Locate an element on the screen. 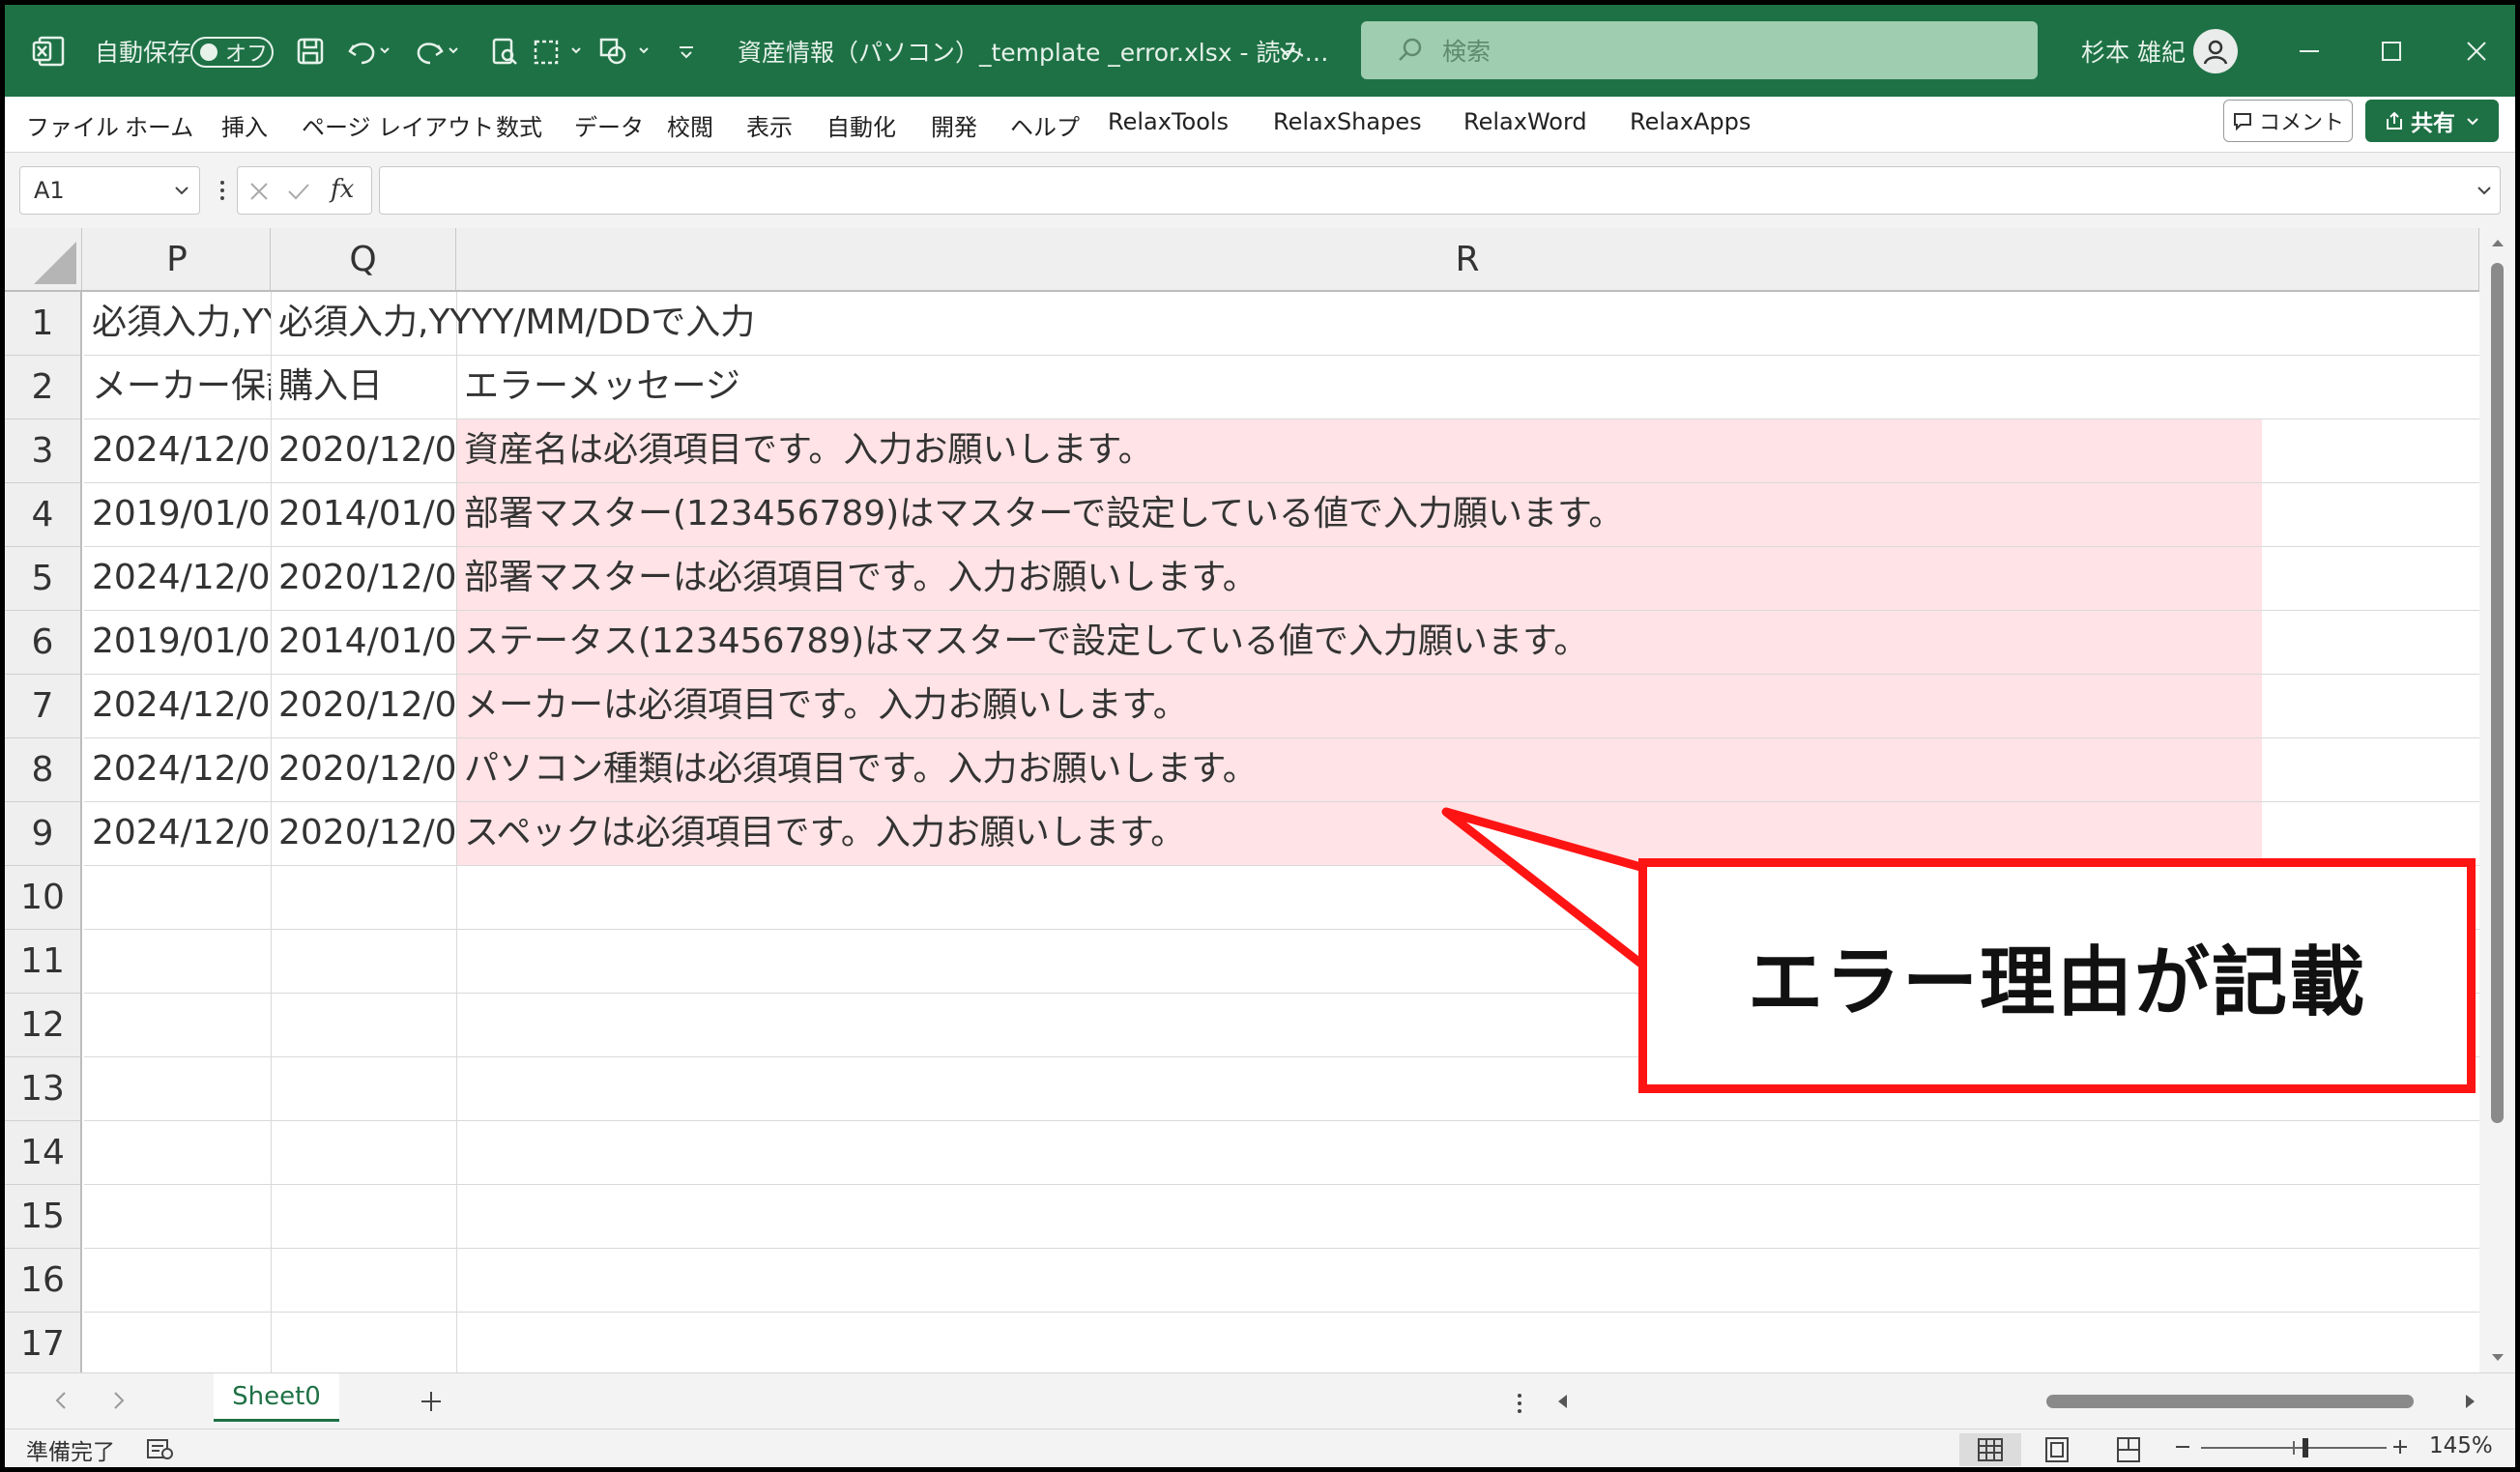 The width and height of the screenshot is (2520, 1472). tab-help: ヘルプ is located at coordinates (1045, 125).